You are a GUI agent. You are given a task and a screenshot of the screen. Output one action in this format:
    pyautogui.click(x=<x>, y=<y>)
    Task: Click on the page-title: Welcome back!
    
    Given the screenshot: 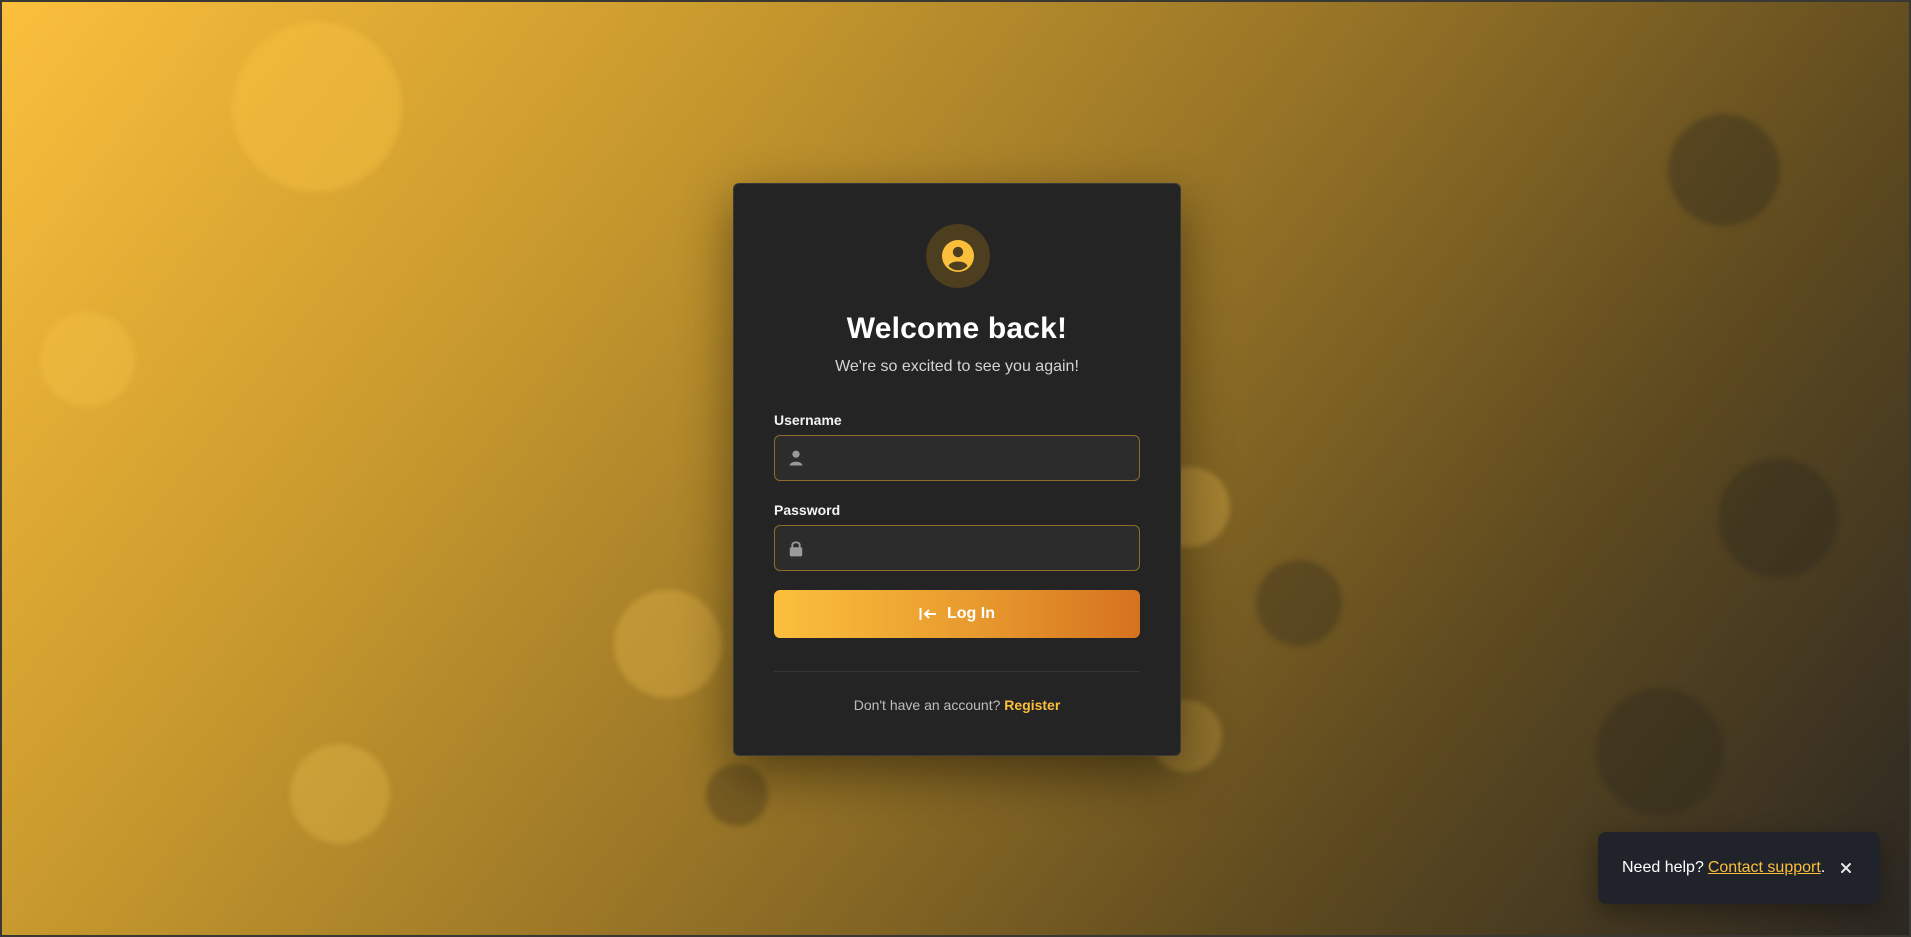 What is the action you would take?
    pyautogui.click(x=957, y=328)
    